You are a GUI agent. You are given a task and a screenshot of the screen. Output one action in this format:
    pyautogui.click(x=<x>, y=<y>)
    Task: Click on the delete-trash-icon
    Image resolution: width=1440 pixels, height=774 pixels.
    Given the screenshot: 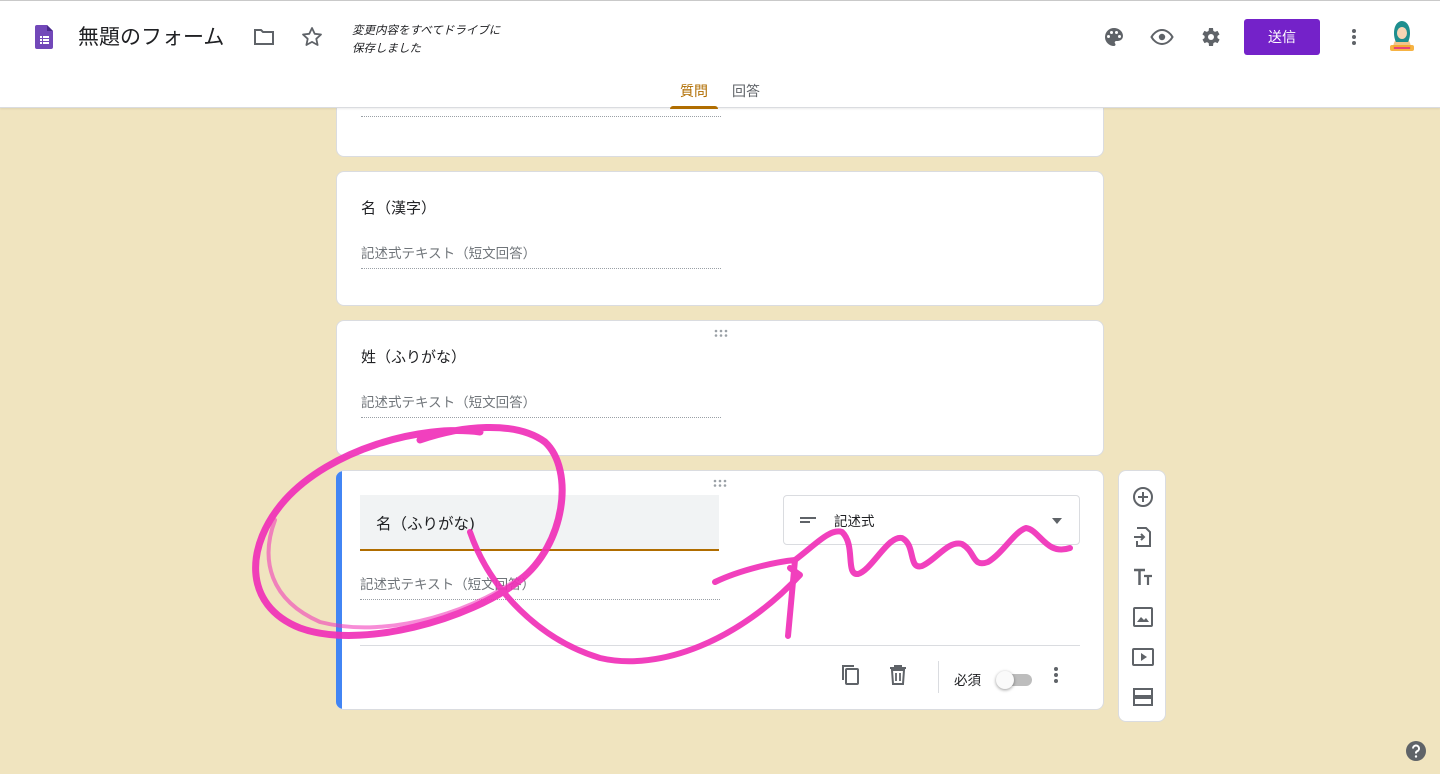 What is the action you would take?
    pyautogui.click(x=898, y=675)
    